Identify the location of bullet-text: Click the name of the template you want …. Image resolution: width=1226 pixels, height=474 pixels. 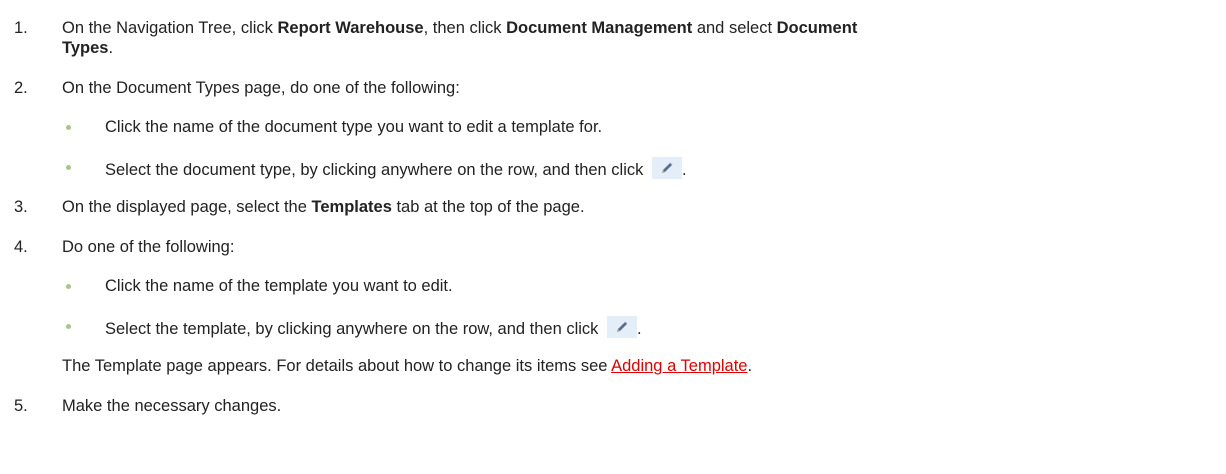
(279, 286).